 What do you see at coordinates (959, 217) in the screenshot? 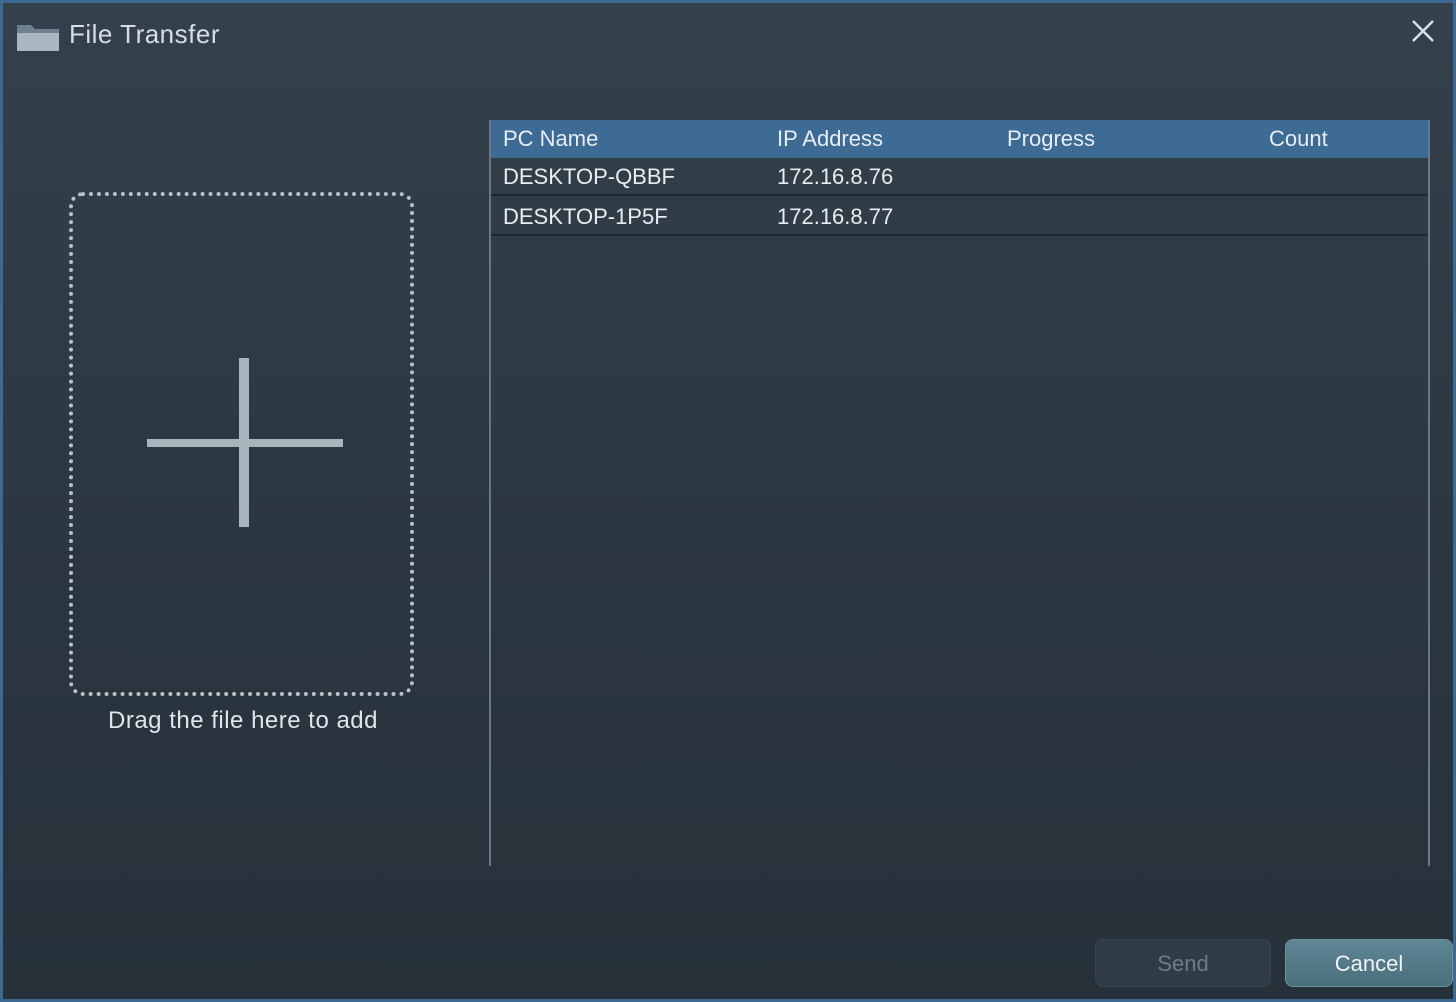
I see `table-row: DESKTOP-1P5F 172.16.8.77` at bounding box center [959, 217].